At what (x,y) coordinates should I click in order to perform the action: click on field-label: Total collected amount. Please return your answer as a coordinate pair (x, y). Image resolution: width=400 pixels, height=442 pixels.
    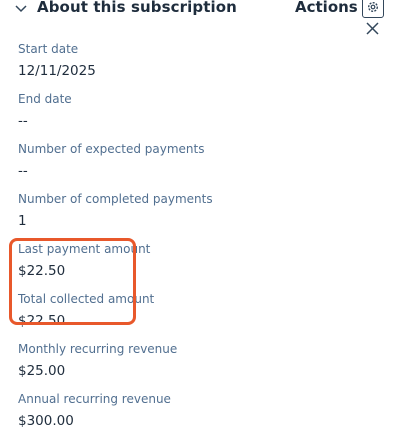
    Looking at the image, I should click on (86, 299).